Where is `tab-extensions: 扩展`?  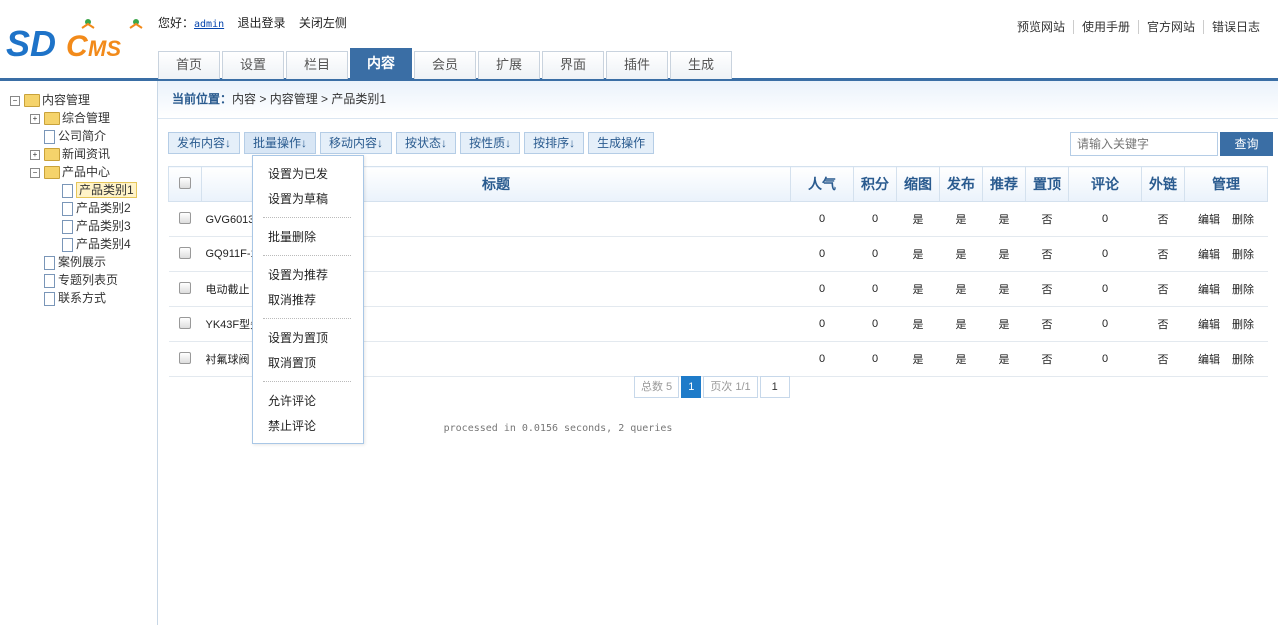
tab-extensions: 扩展 is located at coordinates (509, 65).